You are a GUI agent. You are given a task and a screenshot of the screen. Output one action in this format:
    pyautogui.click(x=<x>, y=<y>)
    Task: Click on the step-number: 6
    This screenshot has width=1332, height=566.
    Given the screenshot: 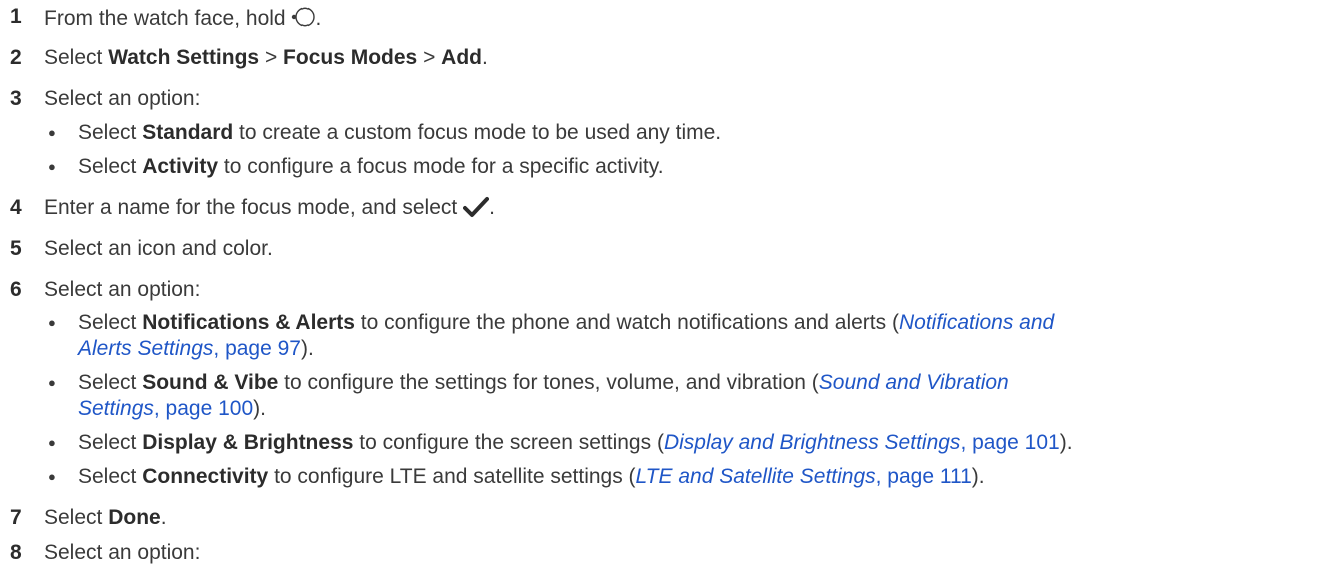 What is the action you would take?
    pyautogui.click(x=16, y=289)
    